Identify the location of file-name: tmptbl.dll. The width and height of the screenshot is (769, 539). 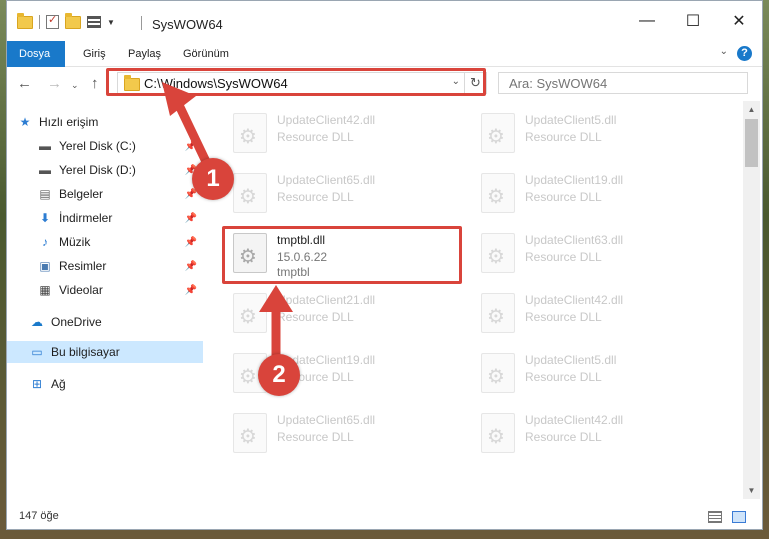
(301, 240).